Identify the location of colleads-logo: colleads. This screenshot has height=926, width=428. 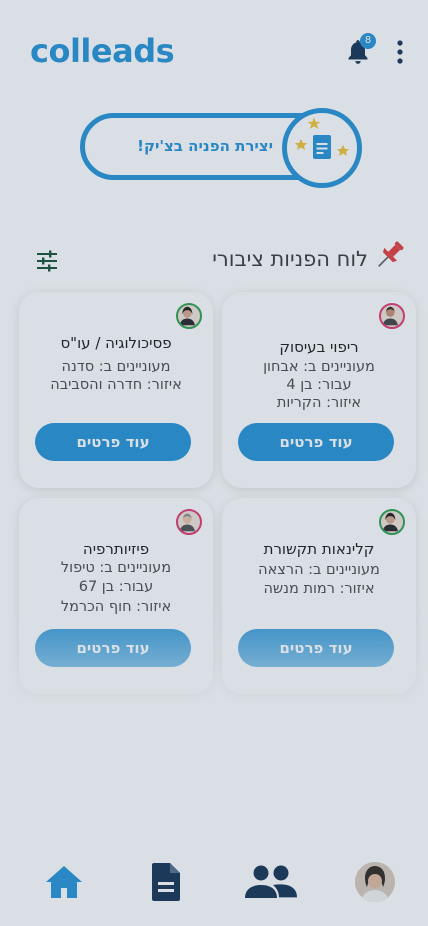
(102, 51).